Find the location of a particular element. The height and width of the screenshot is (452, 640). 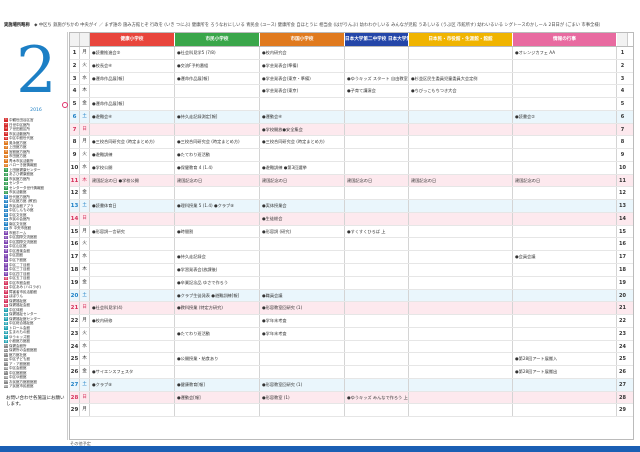

event-cell: ●卒業記念品 ゆさで作ろう is located at coordinates (217, 282).